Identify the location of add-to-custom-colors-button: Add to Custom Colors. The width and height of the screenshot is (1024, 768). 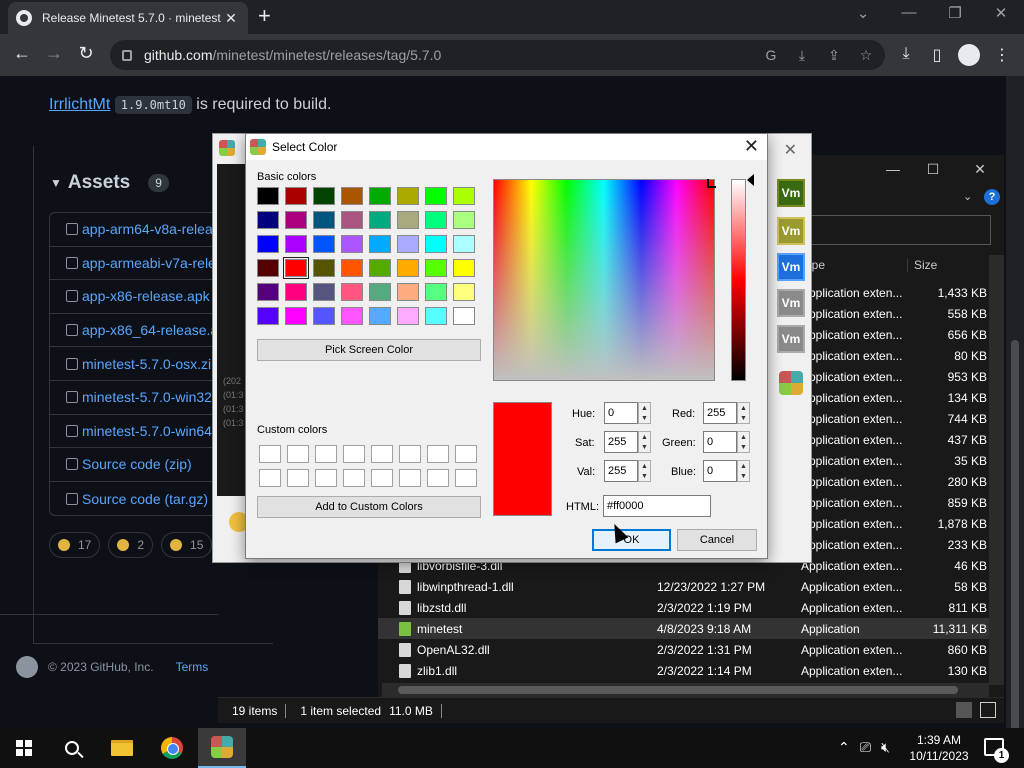
(369, 507).